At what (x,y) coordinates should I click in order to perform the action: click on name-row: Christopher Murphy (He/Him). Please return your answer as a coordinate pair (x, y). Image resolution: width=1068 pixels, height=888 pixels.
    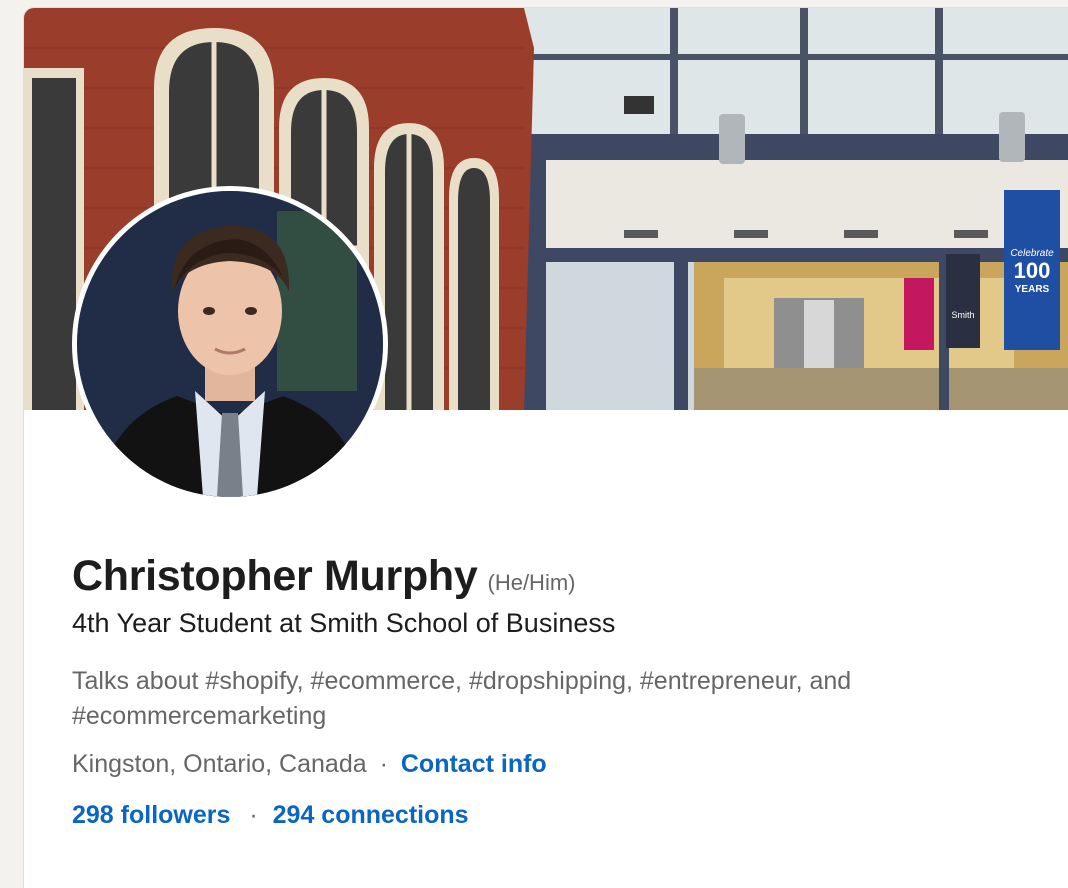
    Looking at the image, I should click on (324, 576).